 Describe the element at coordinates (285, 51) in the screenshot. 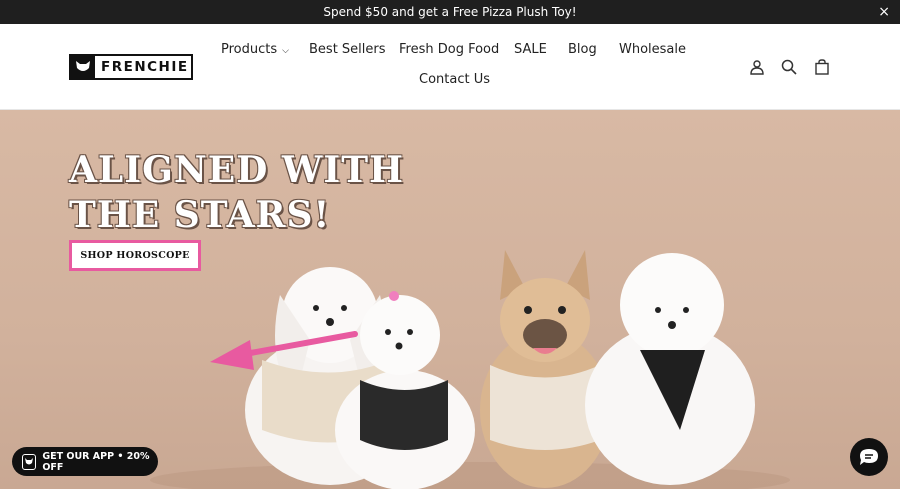

I see `chevron-down-icon: ⌵` at that location.